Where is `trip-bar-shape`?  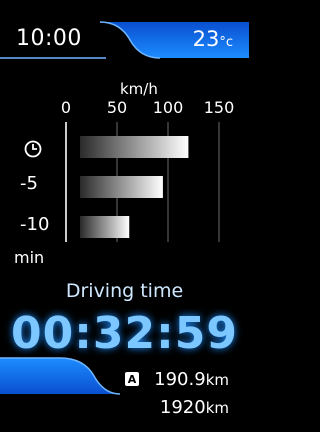
trip-bar-shape is located at coordinates (60, 376).